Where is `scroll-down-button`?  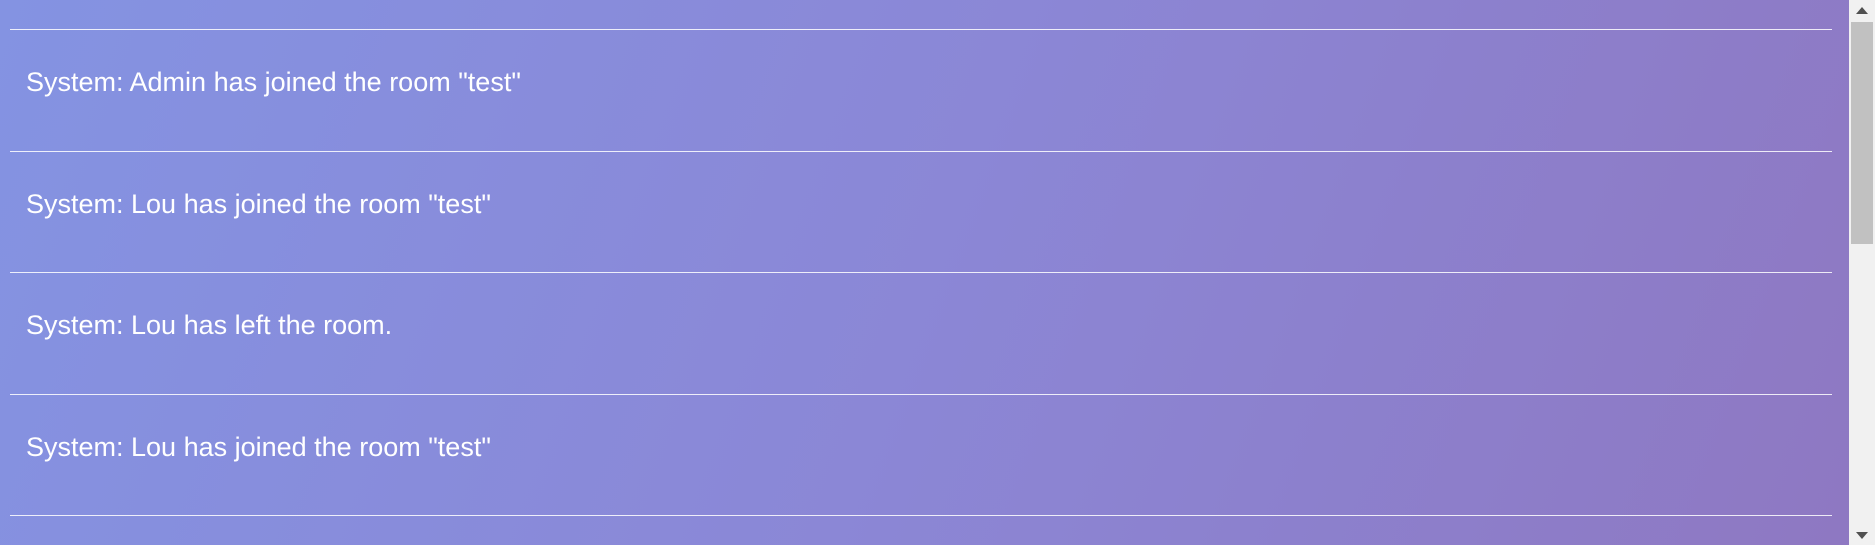
scroll-down-button is located at coordinates (1862, 535).